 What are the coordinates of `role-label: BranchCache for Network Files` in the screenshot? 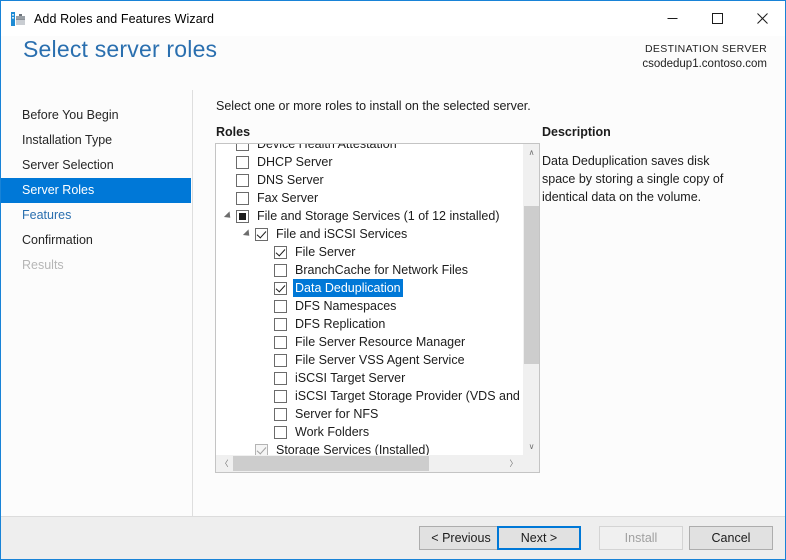 It's located at (381, 270).